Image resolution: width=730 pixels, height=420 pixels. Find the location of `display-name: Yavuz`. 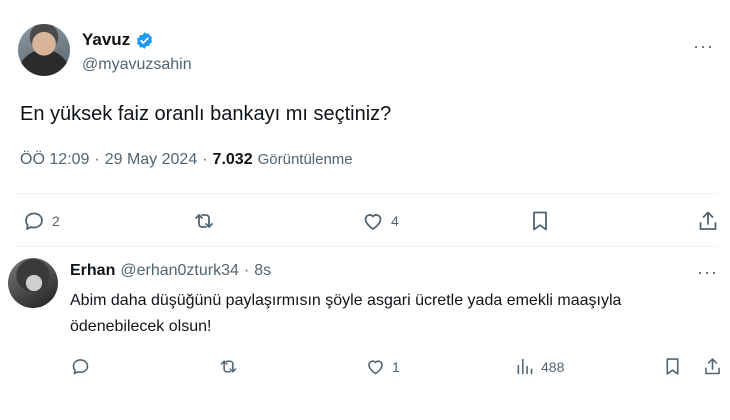

display-name: Yavuz is located at coordinates (106, 40).